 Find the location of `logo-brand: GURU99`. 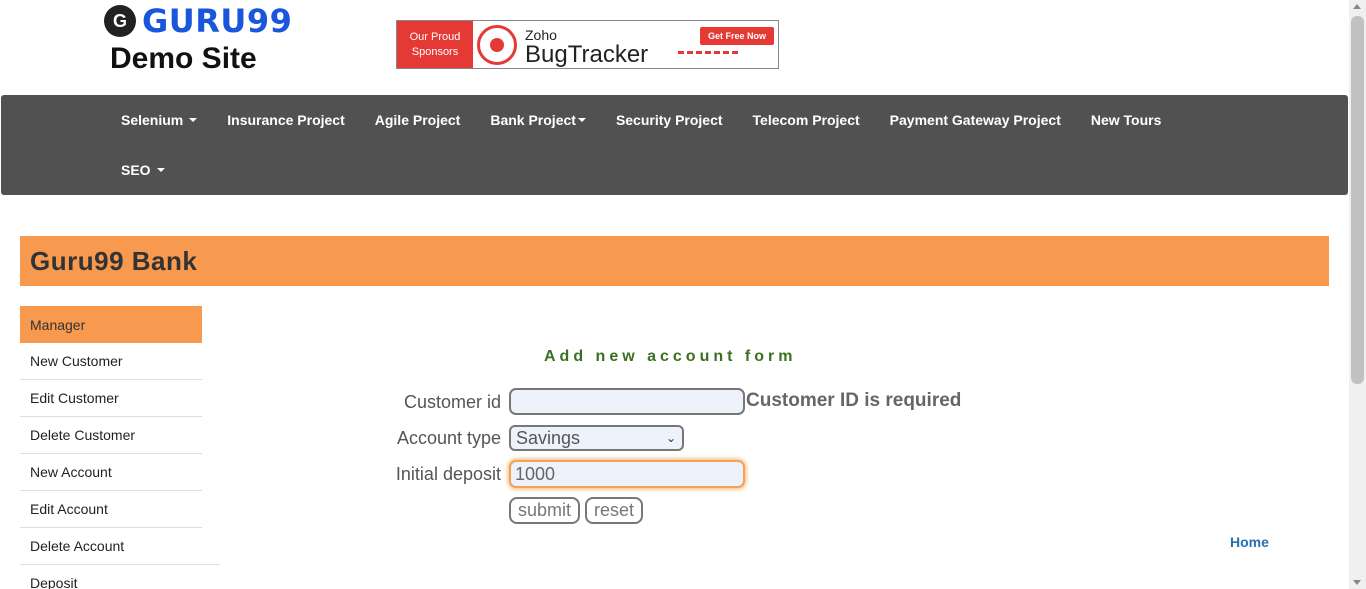

logo-brand: GURU99 is located at coordinates (217, 21).